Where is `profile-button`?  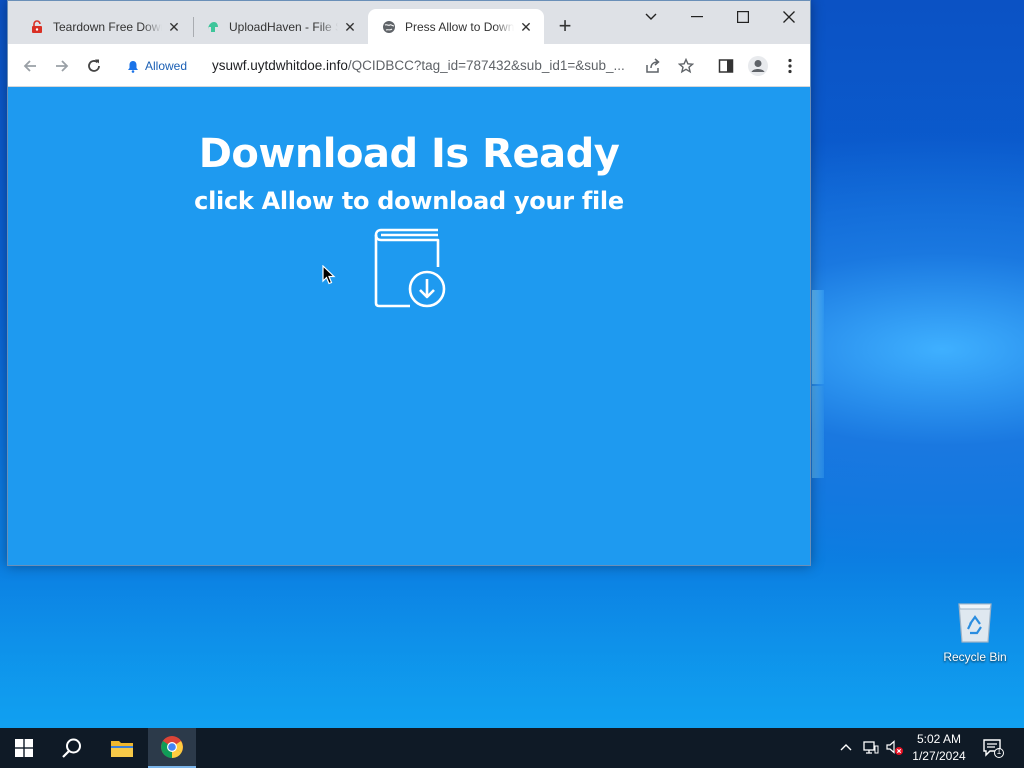 profile-button is located at coordinates (758, 66).